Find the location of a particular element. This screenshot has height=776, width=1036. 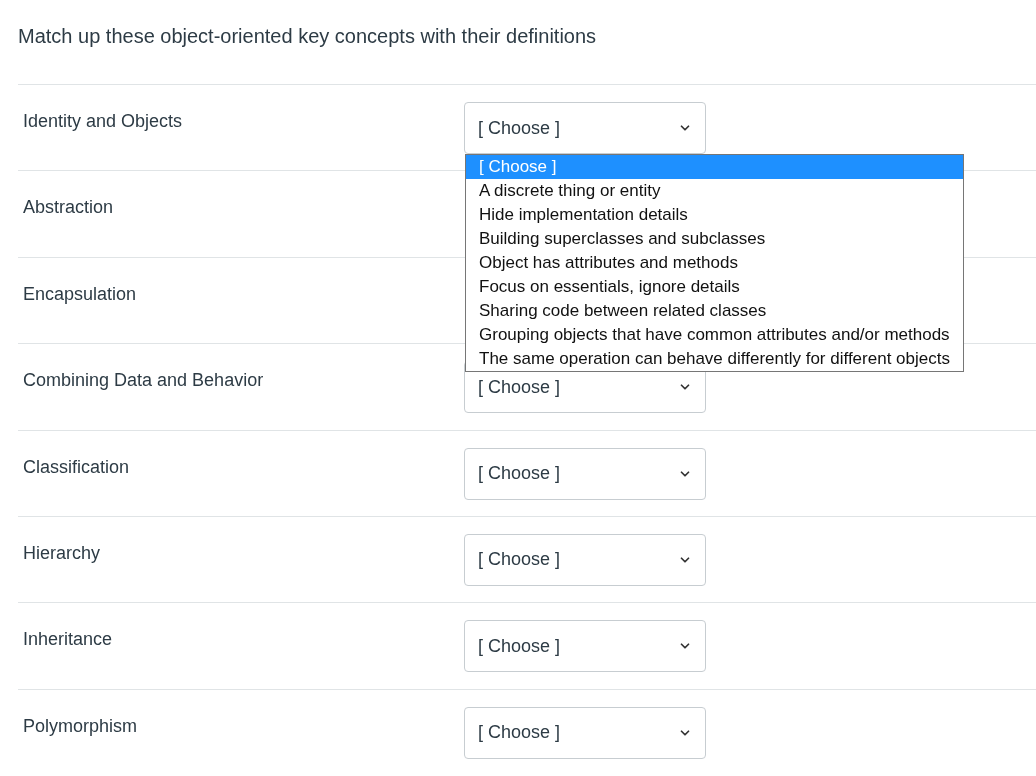

concept-label: Inheritance is located at coordinates (68, 639).